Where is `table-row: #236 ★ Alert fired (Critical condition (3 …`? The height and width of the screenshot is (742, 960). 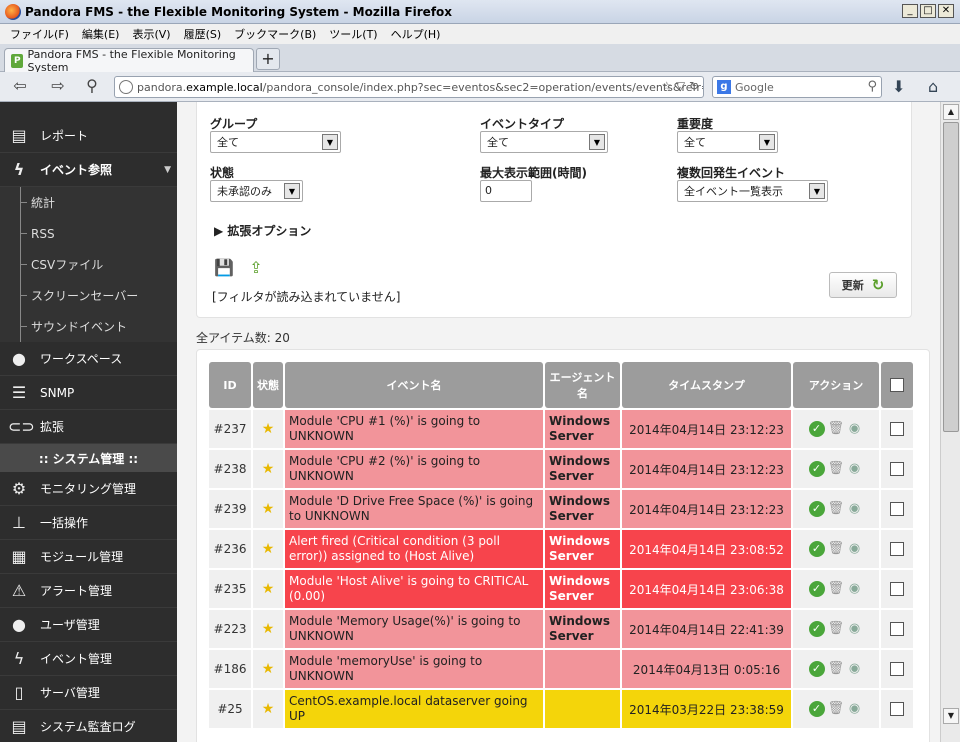
table-row: #236 ★ Alert fired (Critical condition (3 … is located at coordinates (561, 549).